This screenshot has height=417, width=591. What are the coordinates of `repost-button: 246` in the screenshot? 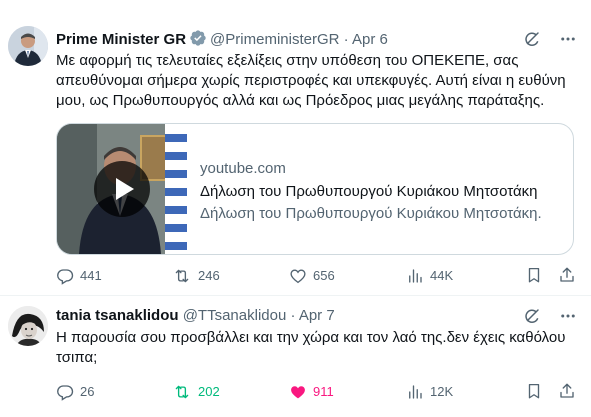 It's located at (196, 276).